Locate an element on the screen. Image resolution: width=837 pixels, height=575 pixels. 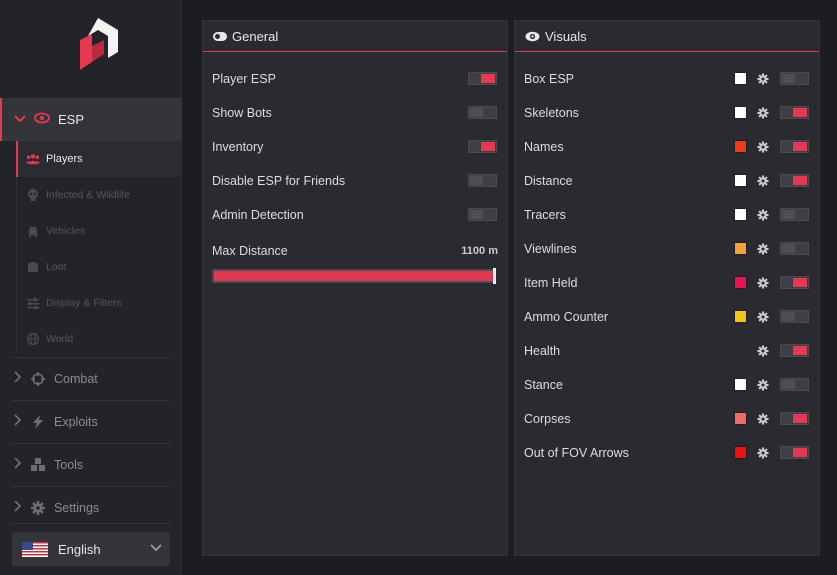
language-select: English is located at coordinates (91, 549).